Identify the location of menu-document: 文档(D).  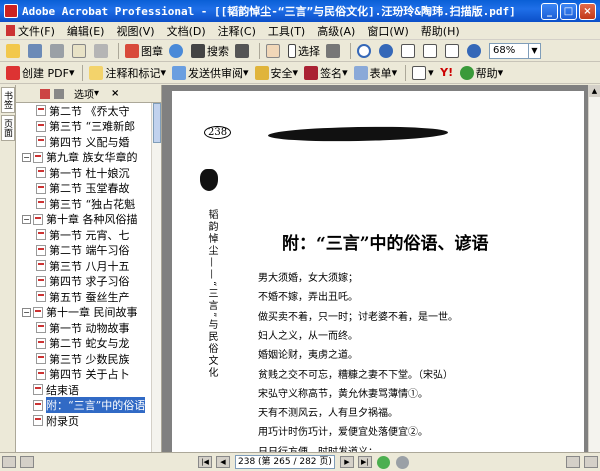
(186, 31).